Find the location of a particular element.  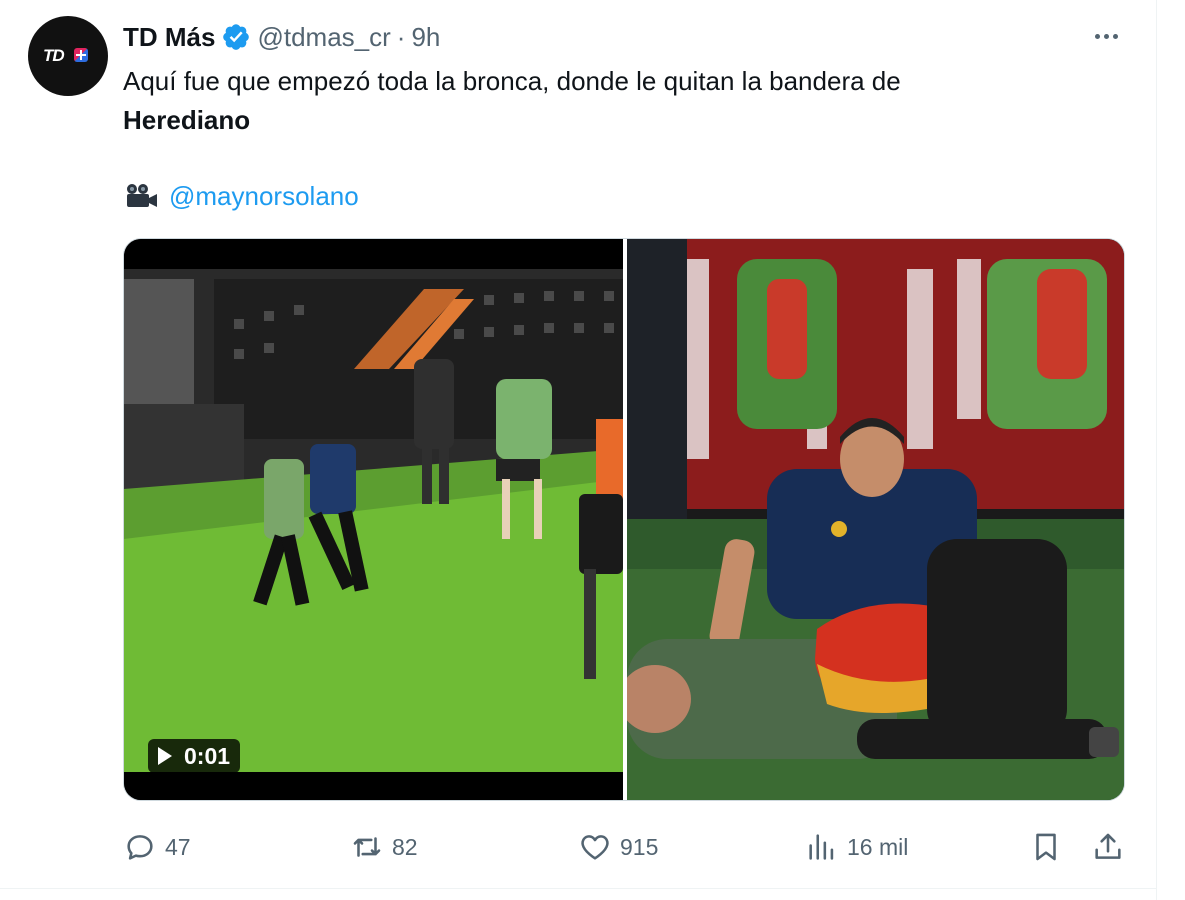

bookmark-button is located at coordinates (1046, 847).